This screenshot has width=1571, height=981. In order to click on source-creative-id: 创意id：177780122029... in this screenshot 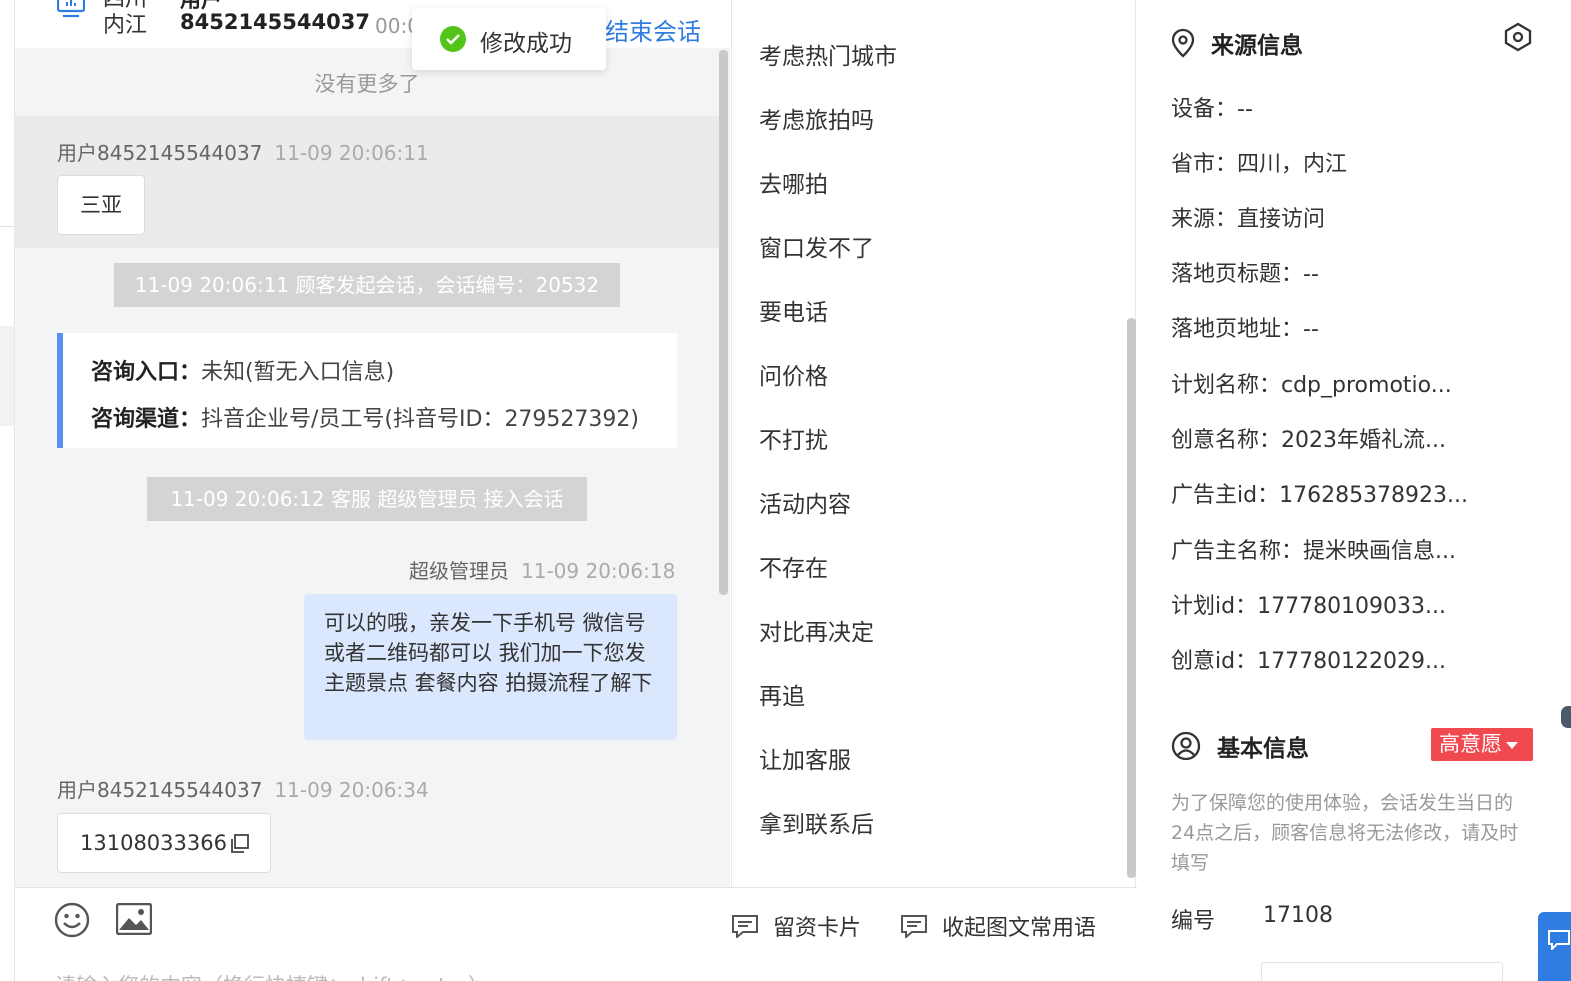, I will do `click(1309, 661)`.